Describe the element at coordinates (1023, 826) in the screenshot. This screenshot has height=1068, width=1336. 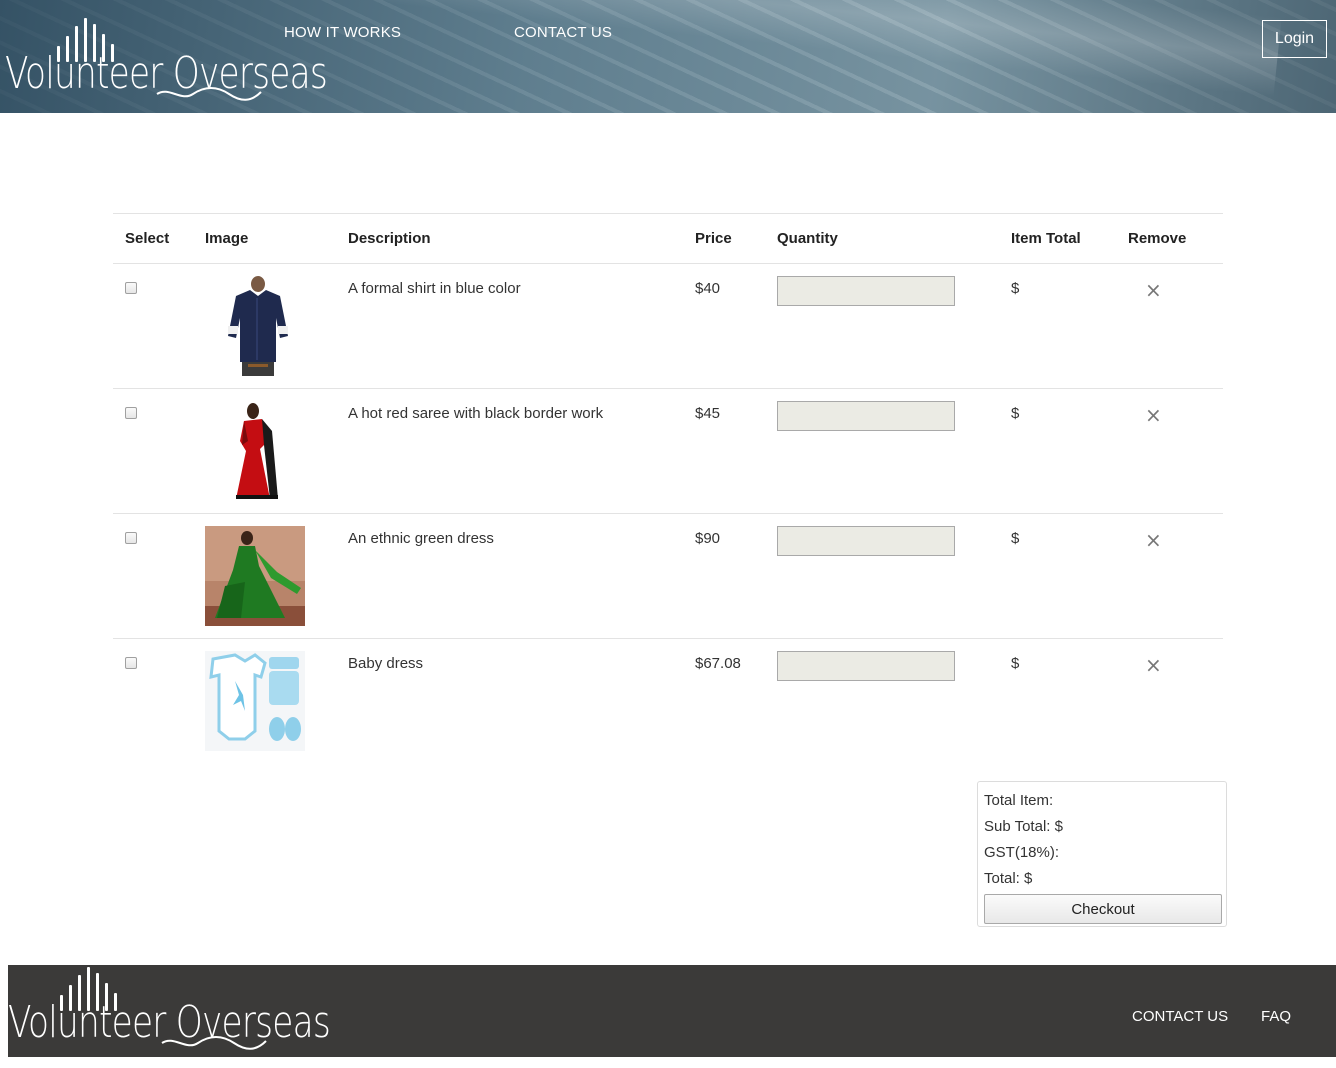
I see `summary-sub-total: Sub Total: $` at that location.